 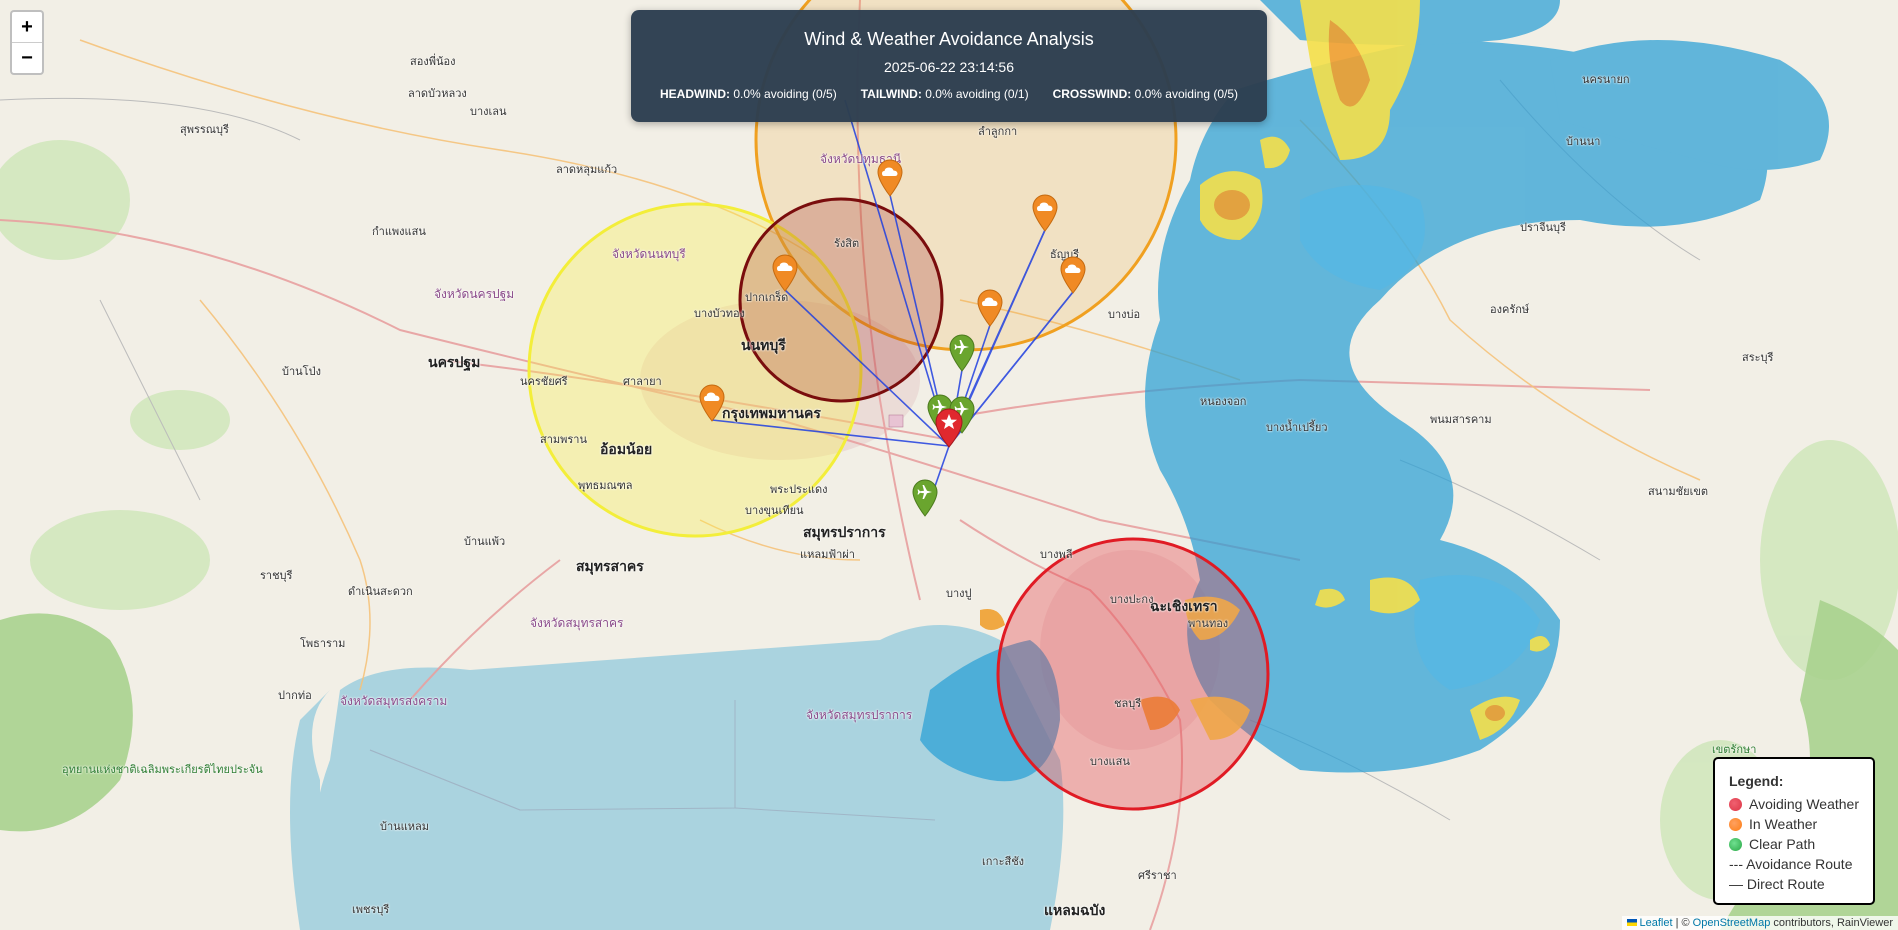 I want to click on place-43: บ้านนา, so click(x=1583, y=142).